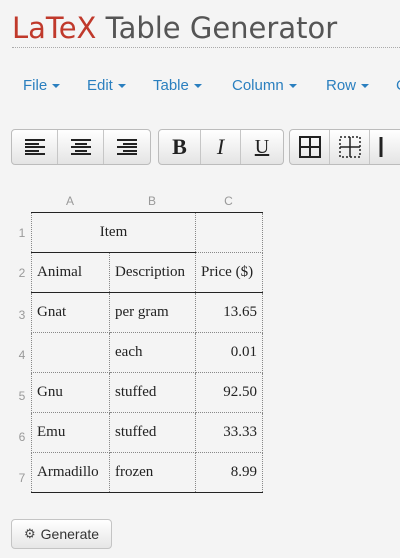 The width and height of the screenshot is (400, 558). What do you see at coordinates (70, 472) in the screenshot?
I see `table-cell: Armadillo` at bounding box center [70, 472].